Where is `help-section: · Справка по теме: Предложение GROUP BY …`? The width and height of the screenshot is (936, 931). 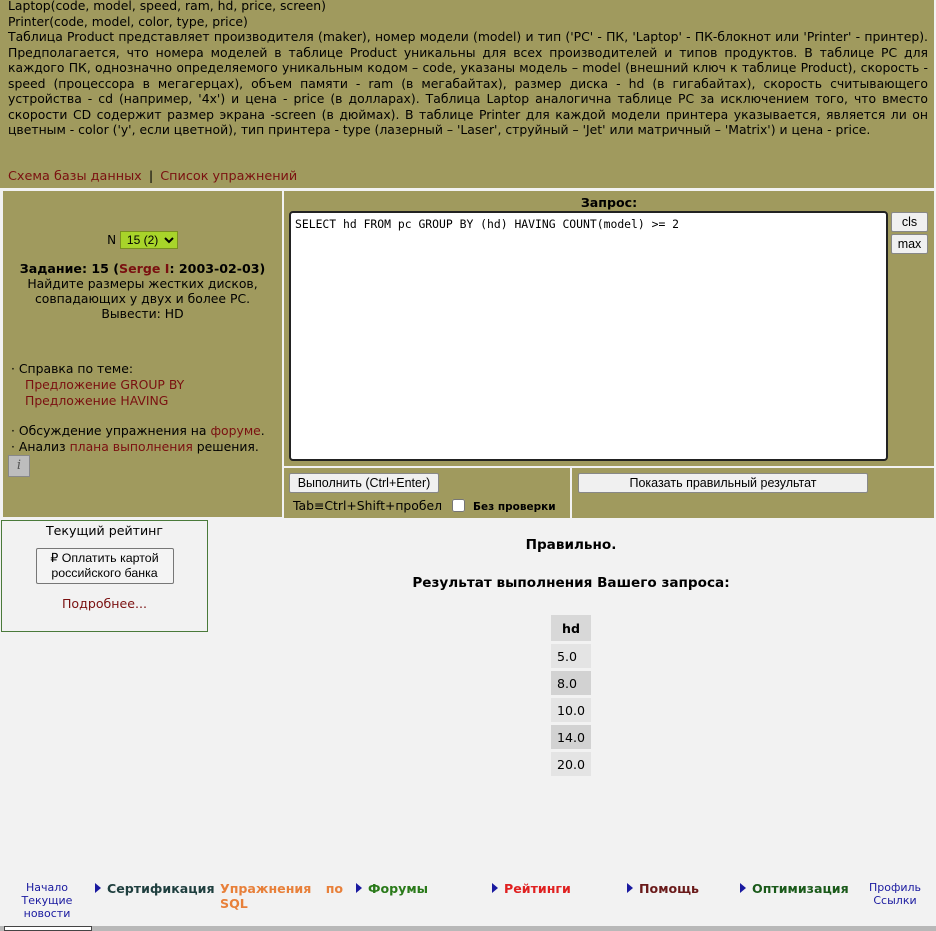 help-section: · Справка по теме: Предложение GROUP BY … is located at coordinates (97, 385).